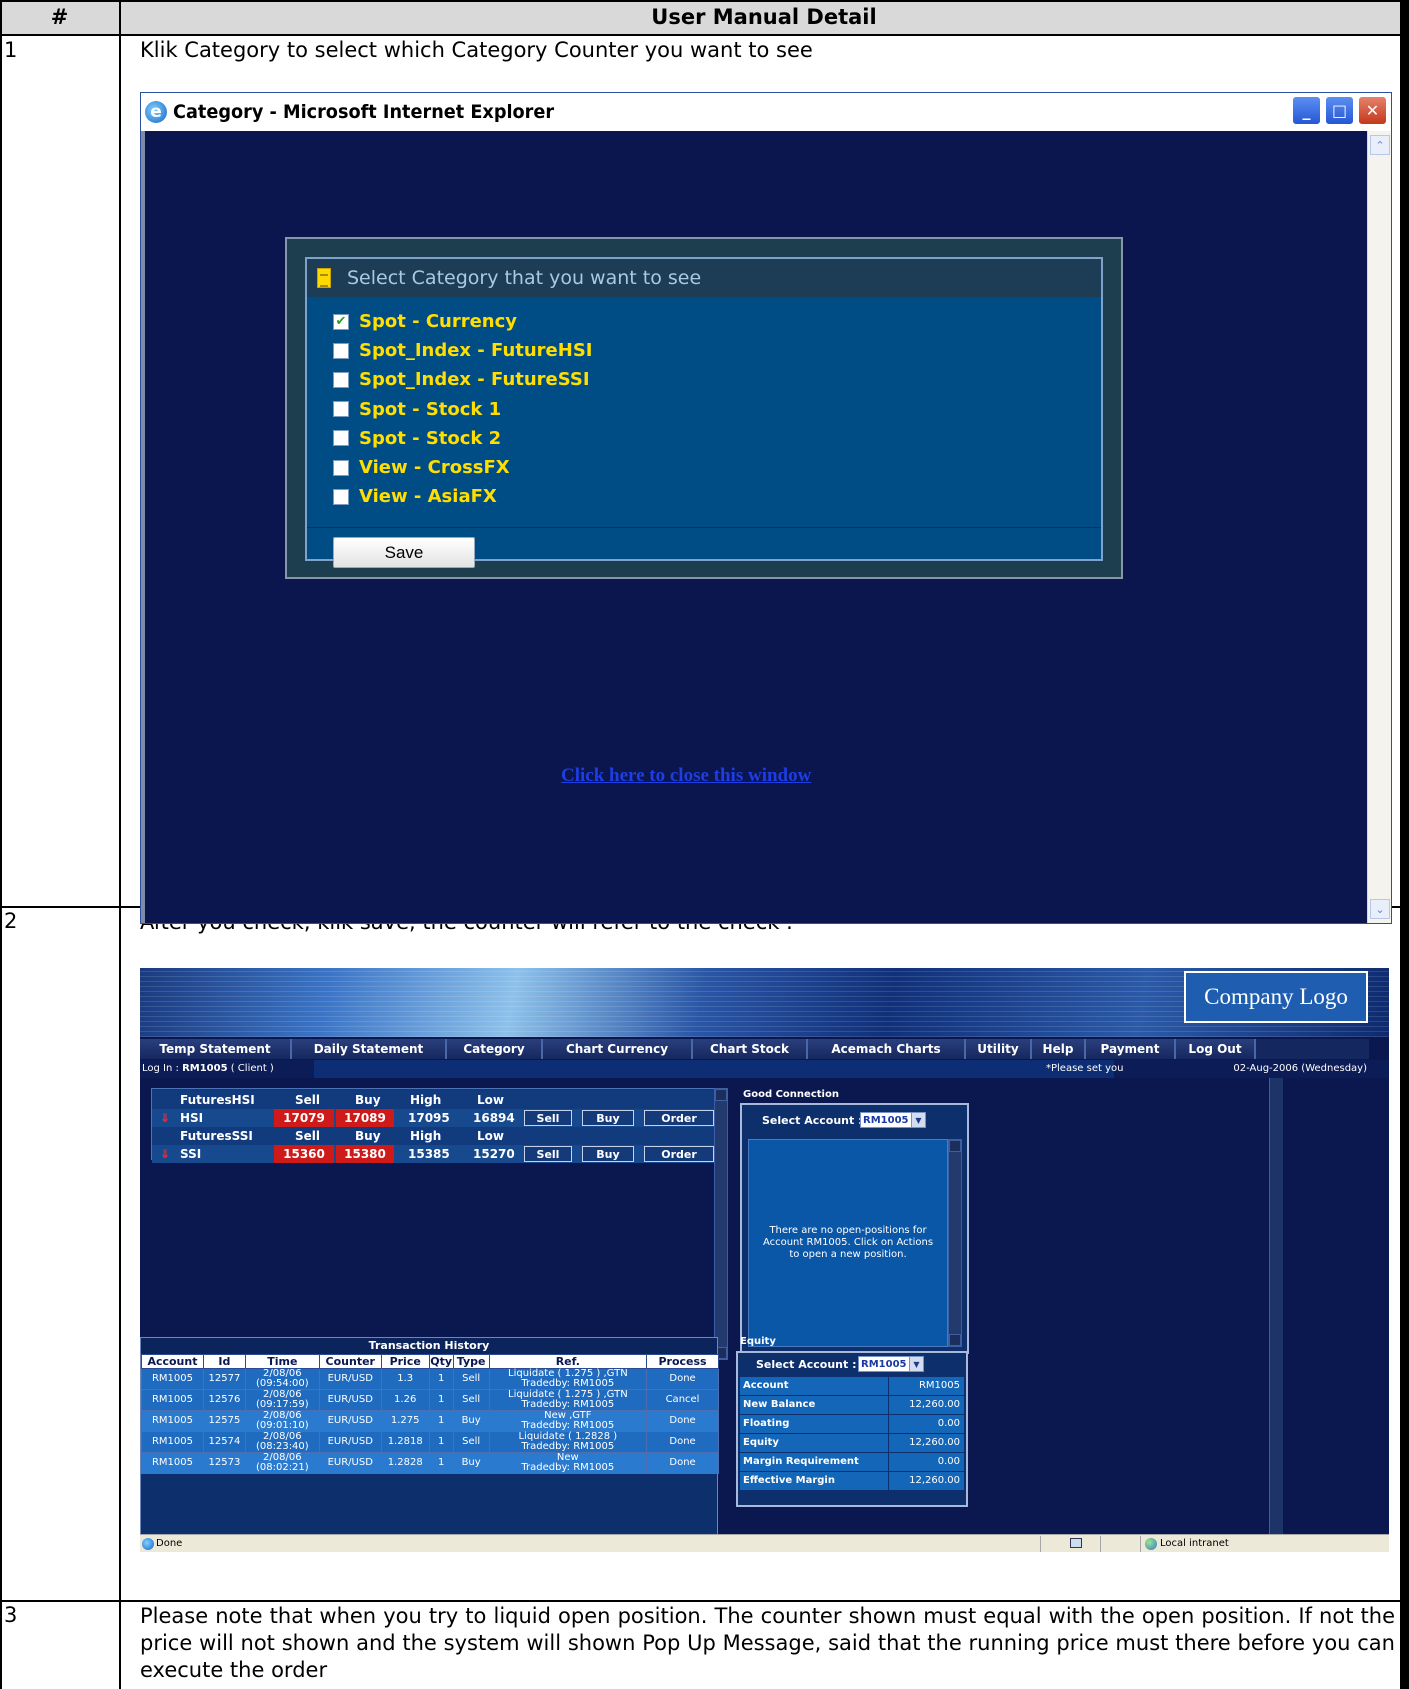 The image size is (1409, 1689). I want to click on transaction-history-title: Transaction History, so click(429, 1346).